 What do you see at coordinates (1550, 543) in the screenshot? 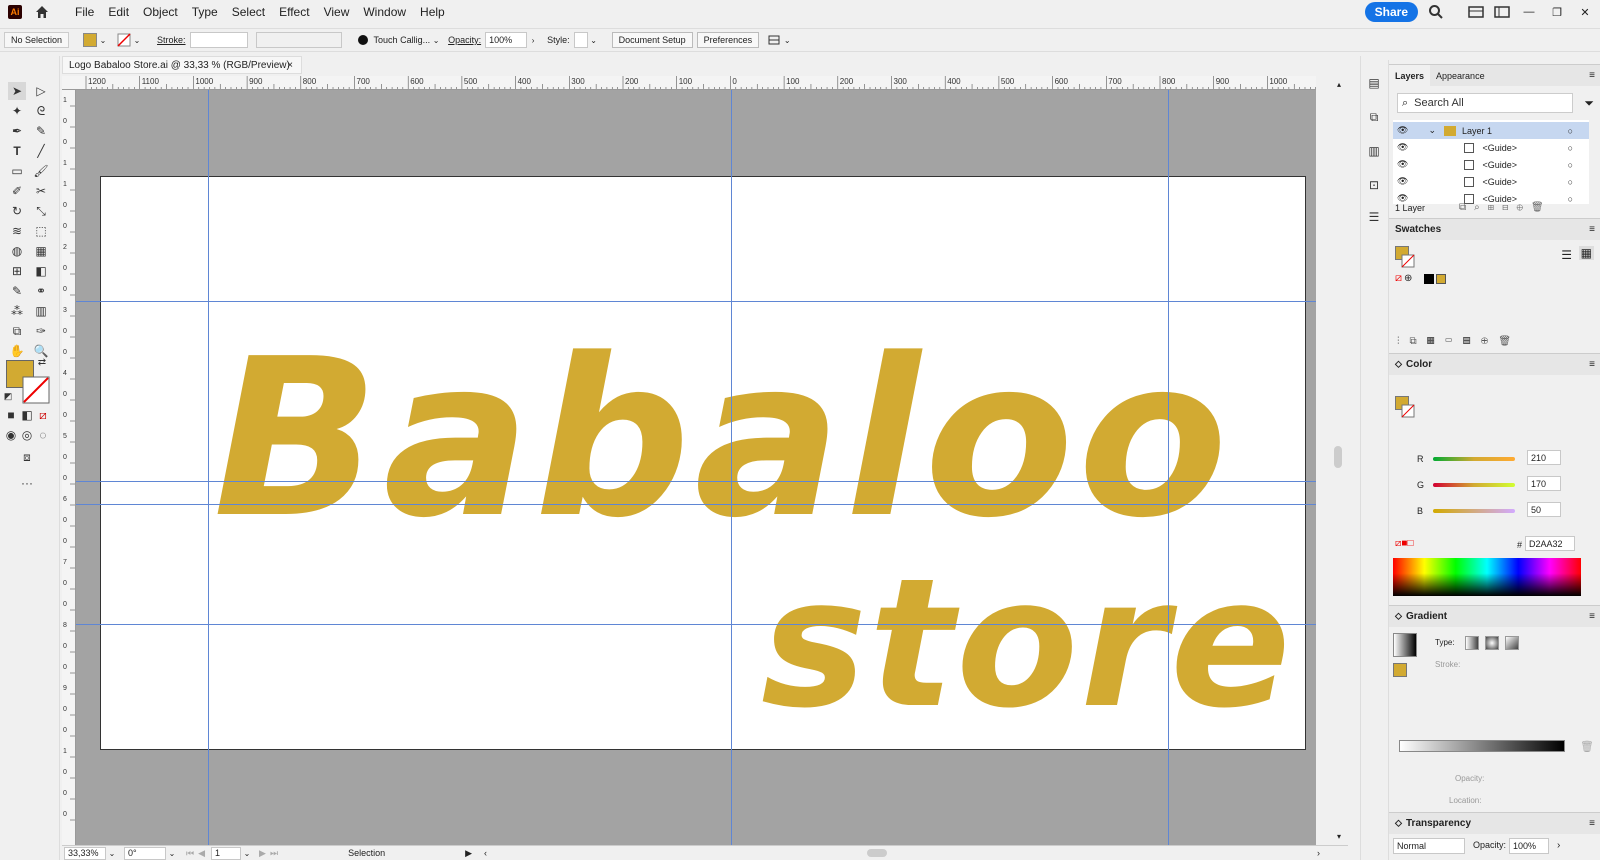
I see `hex-value-field: D2AA32` at bounding box center [1550, 543].